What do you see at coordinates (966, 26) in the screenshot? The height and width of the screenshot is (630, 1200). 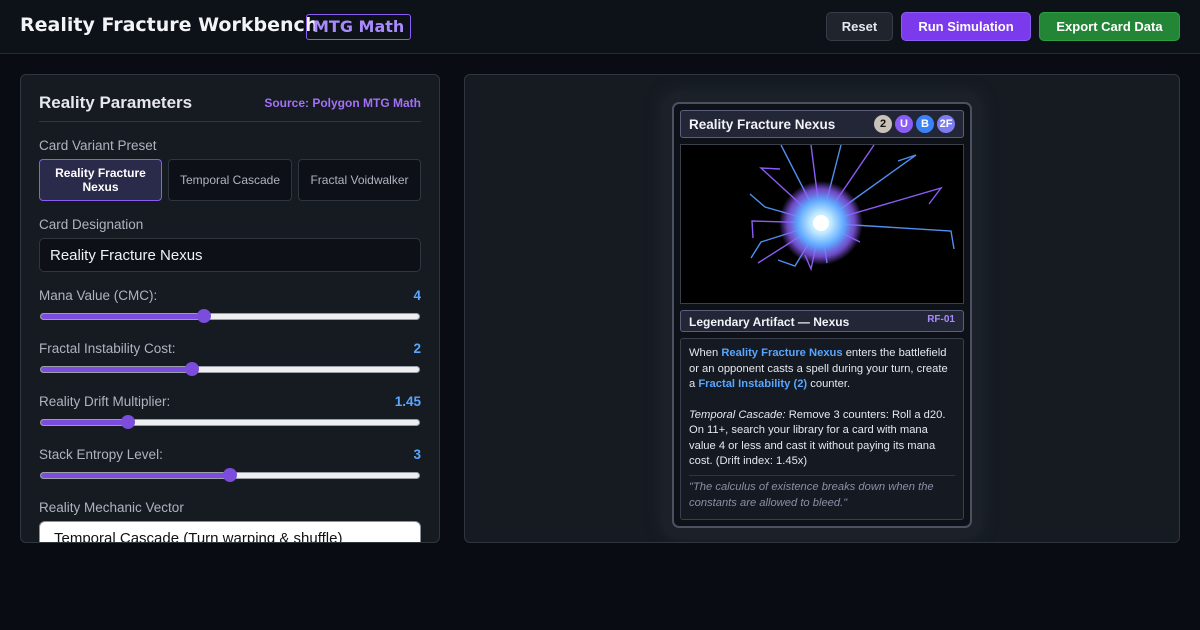 I see `run-simulation-button: Run Simulation` at bounding box center [966, 26].